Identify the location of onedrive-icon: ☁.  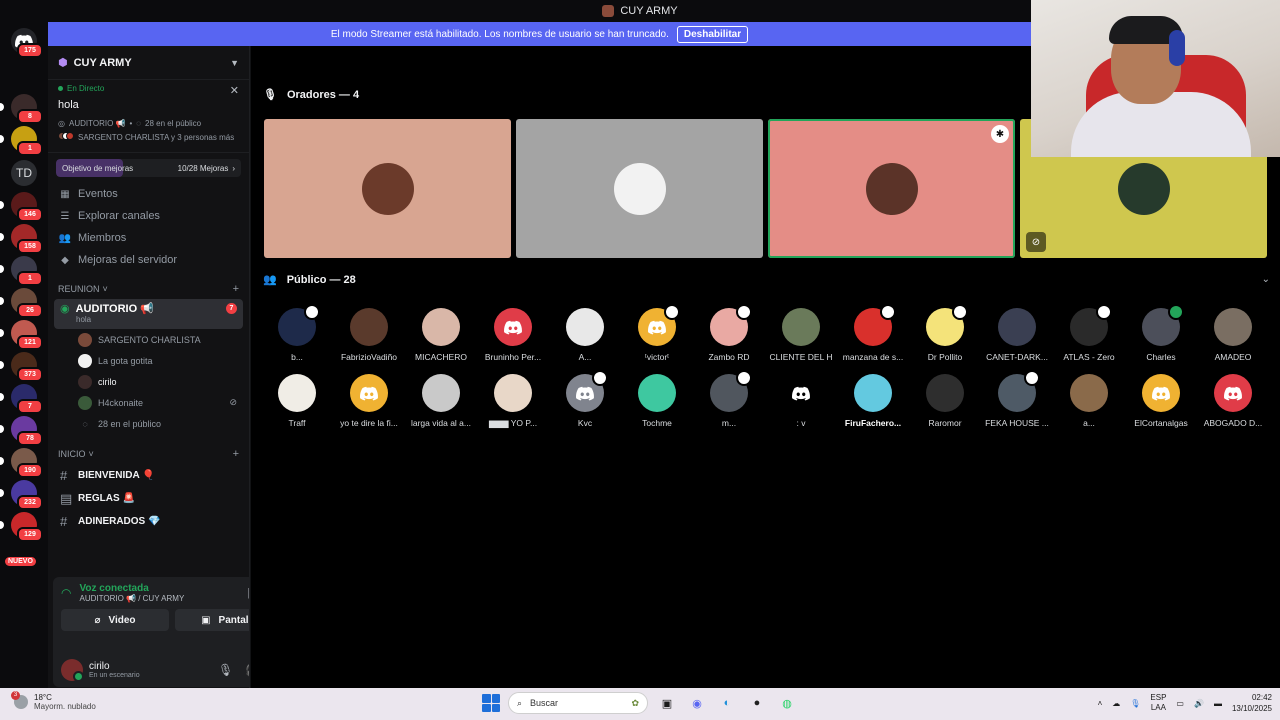
(1116, 703).